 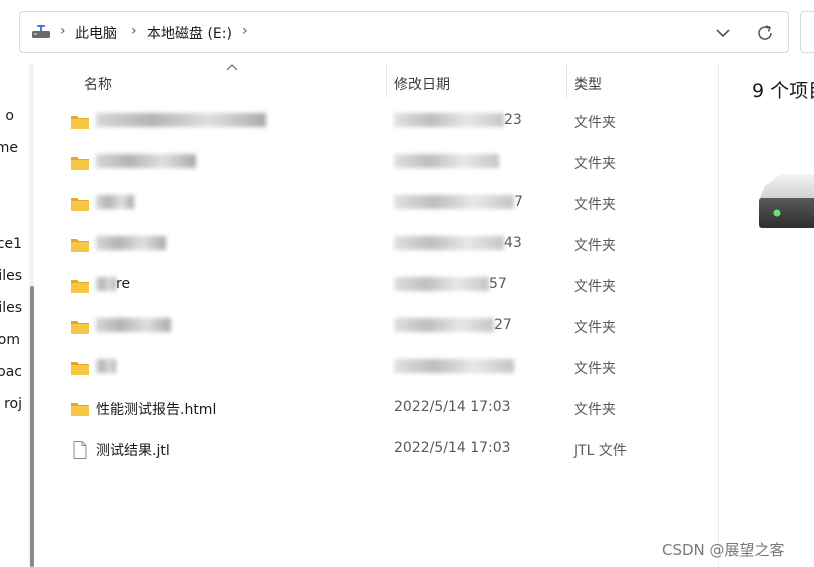 What do you see at coordinates (588, 84) in the screenshot?
I see `column-header-type: 类型` at bounding box center [588, 84].